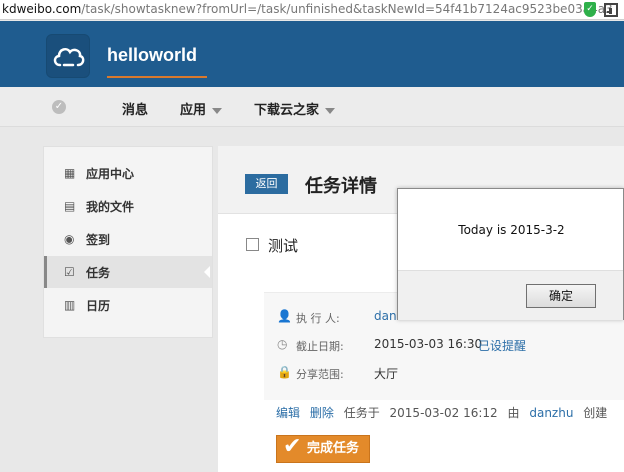 The width and height of the screenshot is (624, 472). What do you see at coordinates (318, 318) in the screenshot?
I see `assignee-label: 执 行 人:` at bounding box center [318, 318].